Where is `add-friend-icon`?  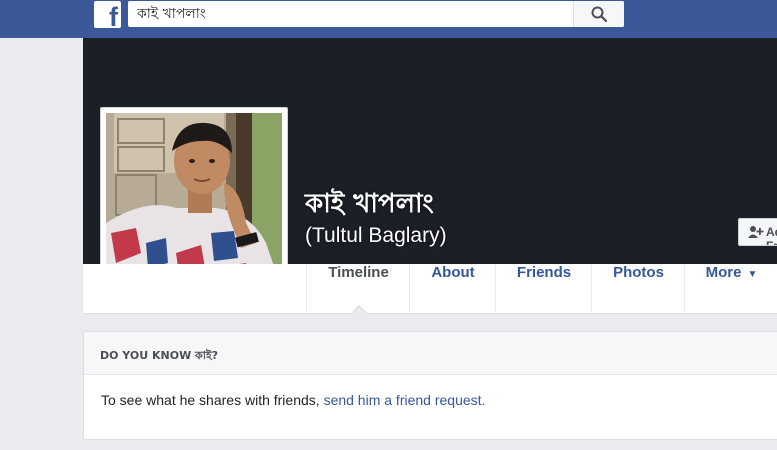
add-friend-icon is located at coordinates (756, 232).